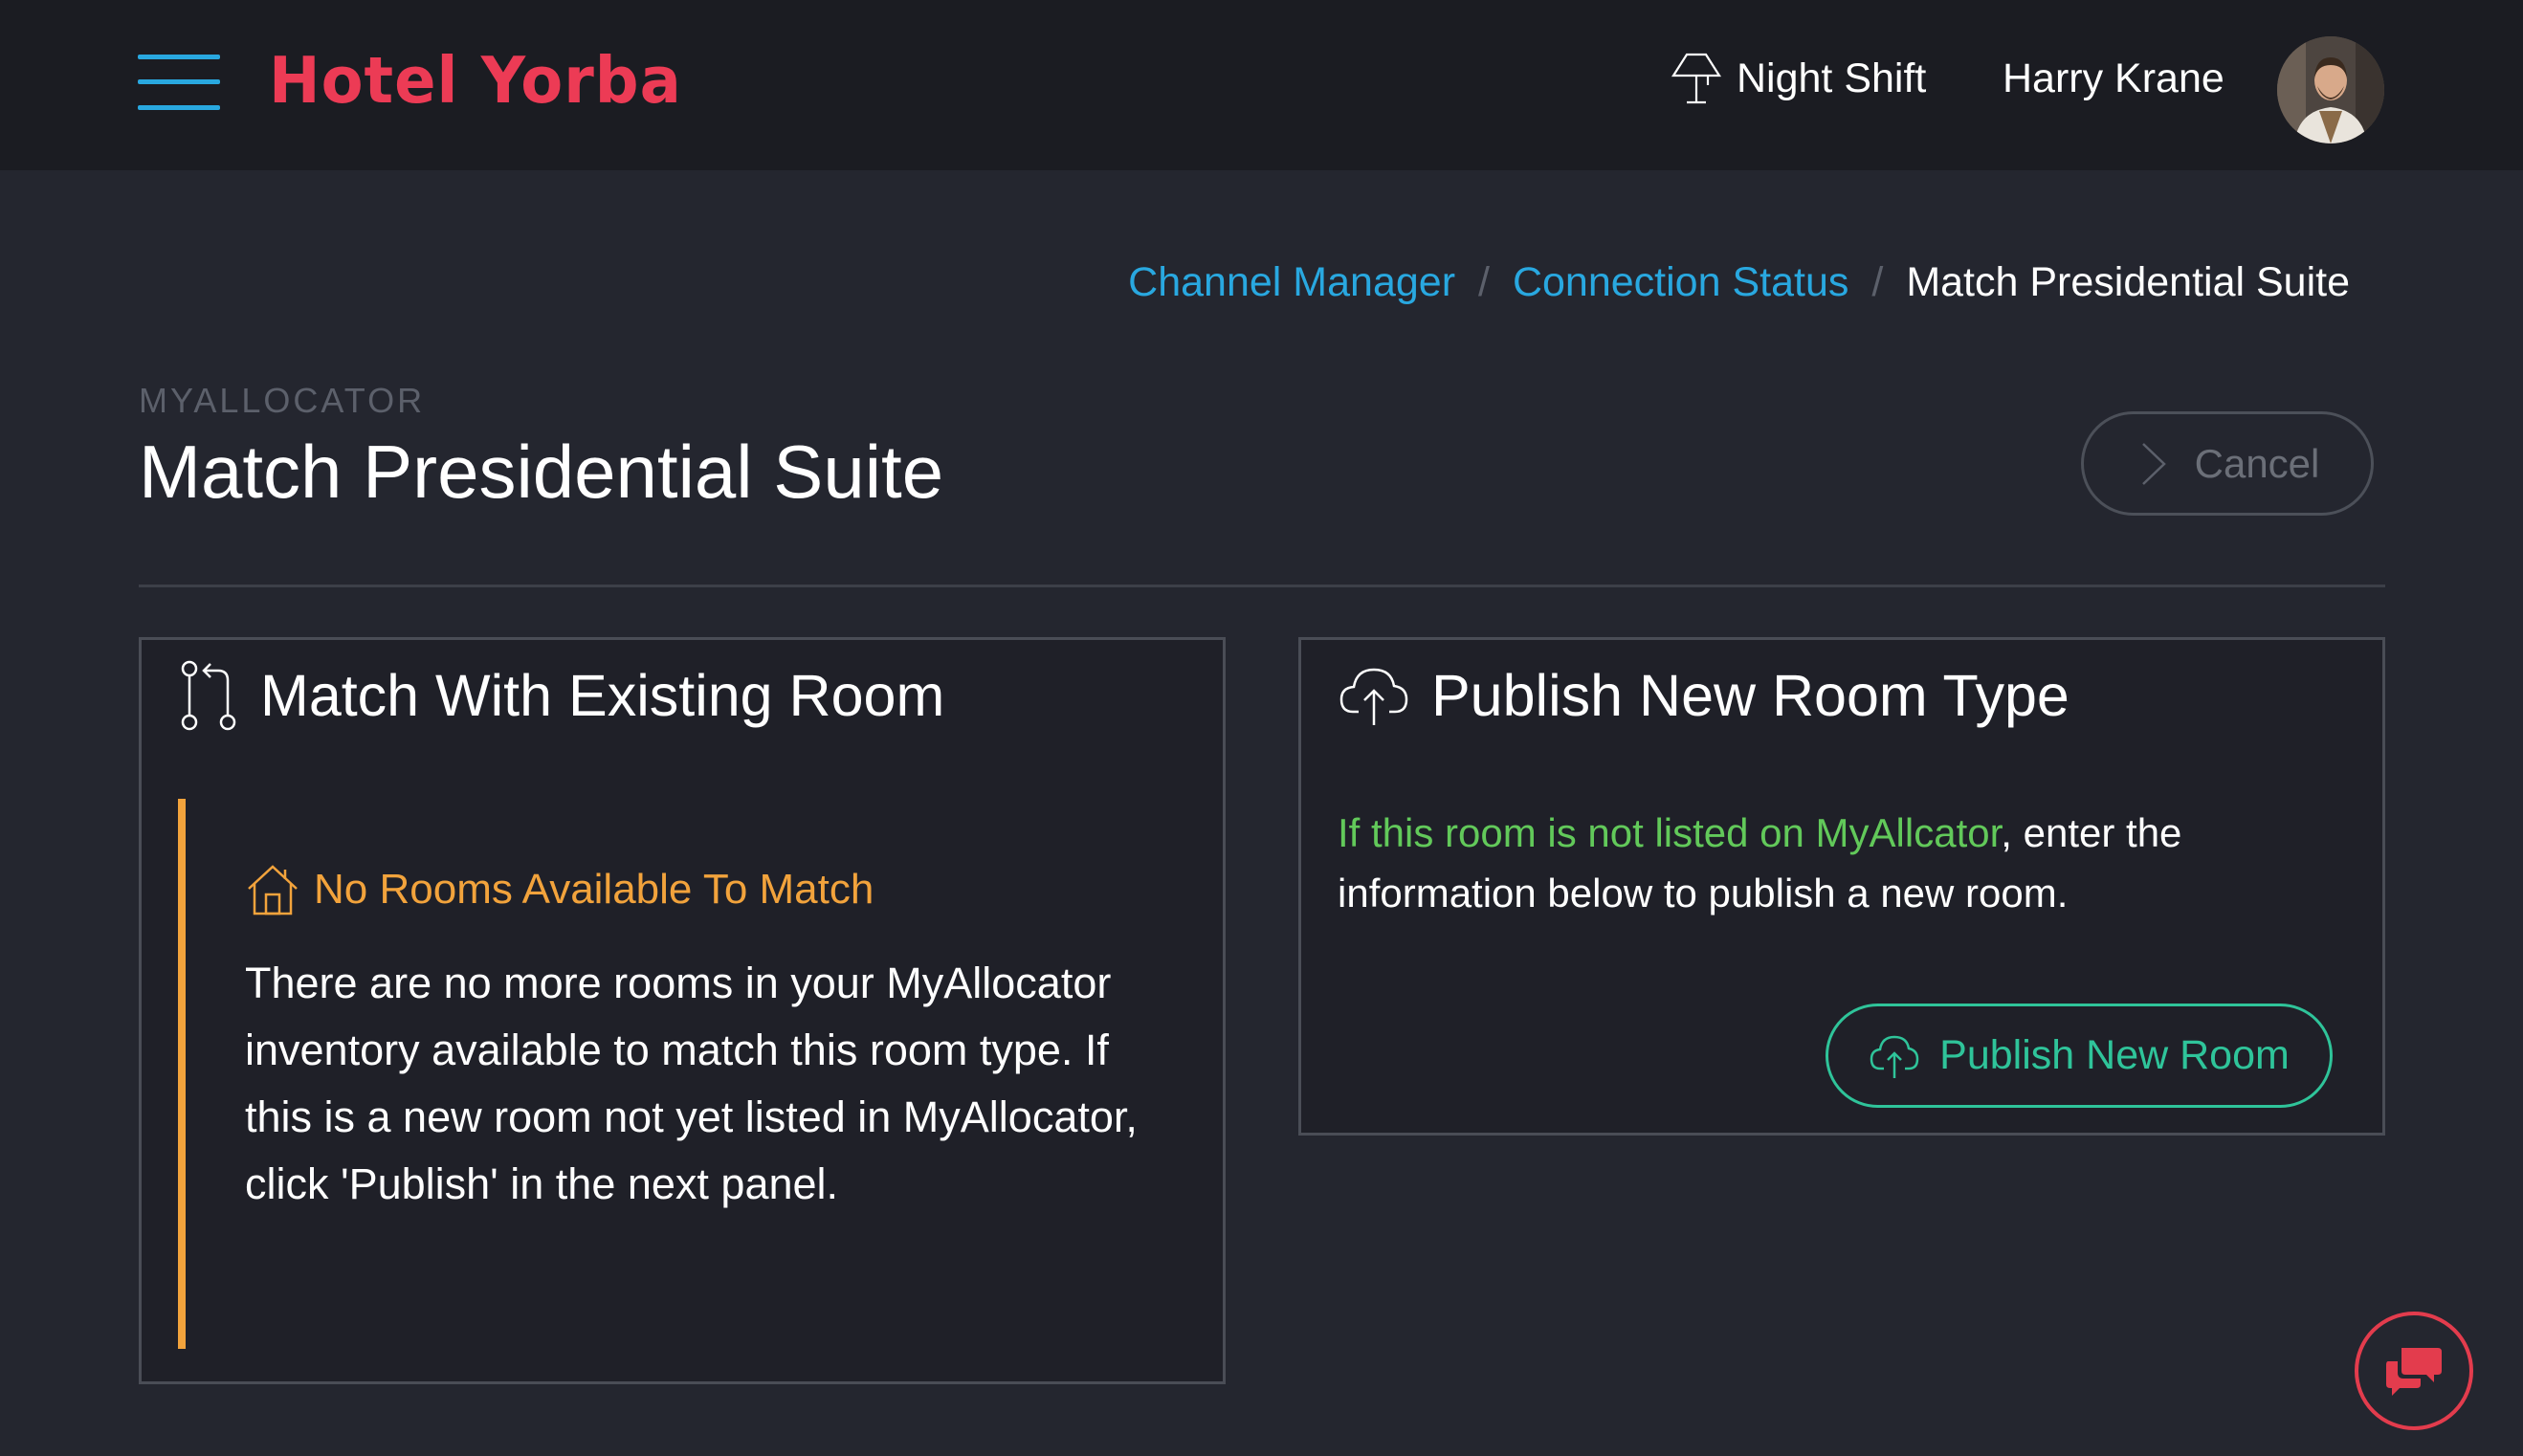 The height and width of the screenshot is (1456, 2523). What do you see at coordinates (208, 696) in the screenshot?
I see `git-compare-icon` at bounding box center [208, 696].